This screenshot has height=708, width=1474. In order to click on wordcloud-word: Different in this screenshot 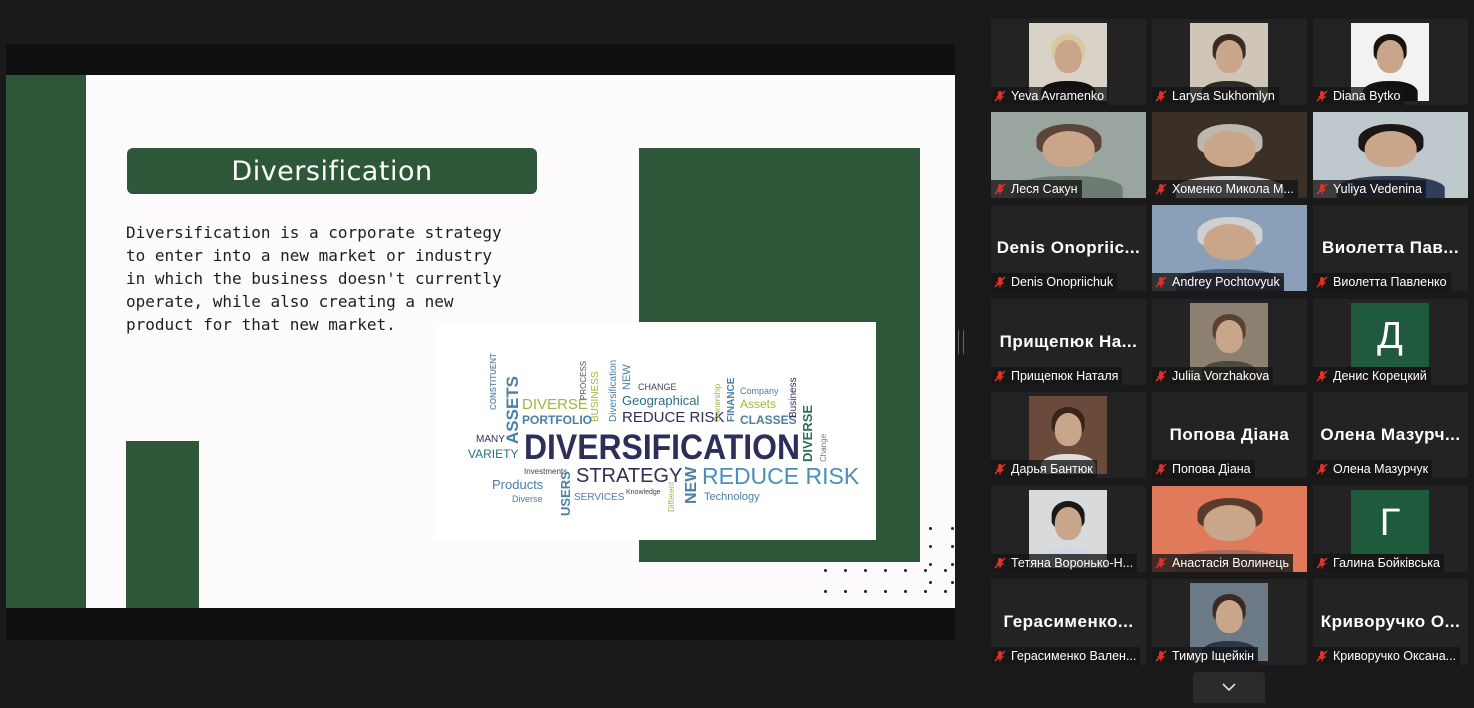, I will do `click(671, 496)`.